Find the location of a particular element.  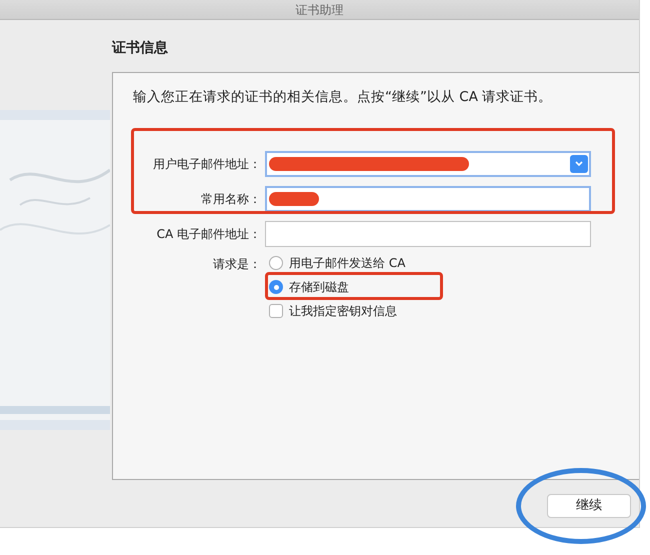

field-label: 用户电子邮件地址： is located at coordinates (207, 164).